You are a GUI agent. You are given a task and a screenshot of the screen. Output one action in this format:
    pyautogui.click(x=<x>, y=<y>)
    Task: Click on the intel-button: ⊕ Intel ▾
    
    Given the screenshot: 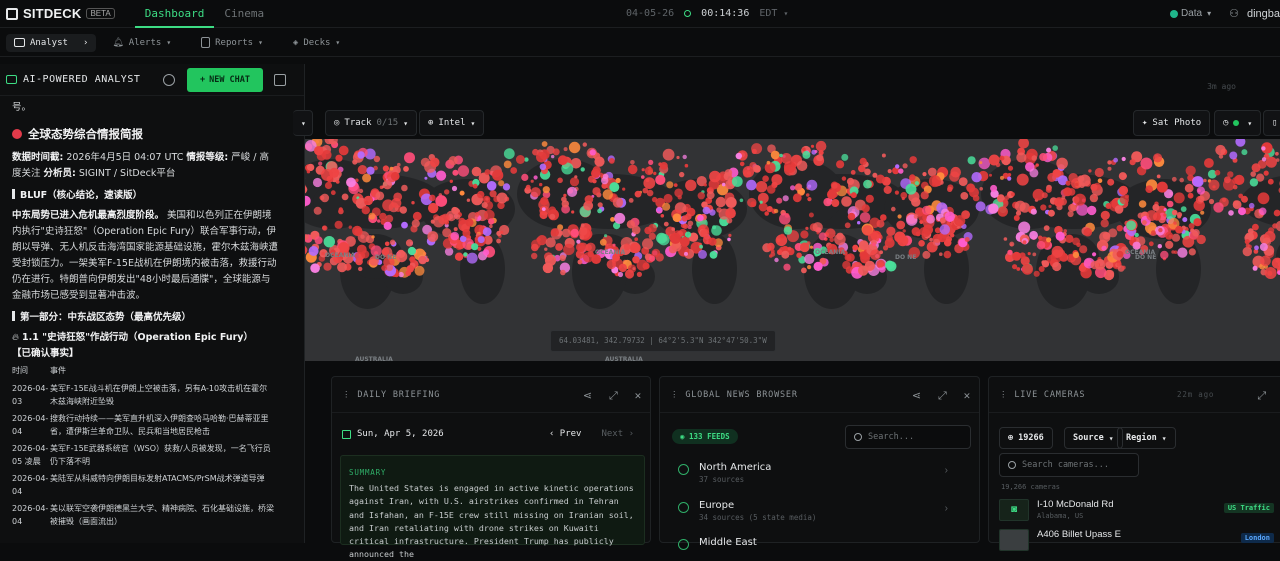 What is the action you would take?
    pyautogui.click(x=451, y=123)
    